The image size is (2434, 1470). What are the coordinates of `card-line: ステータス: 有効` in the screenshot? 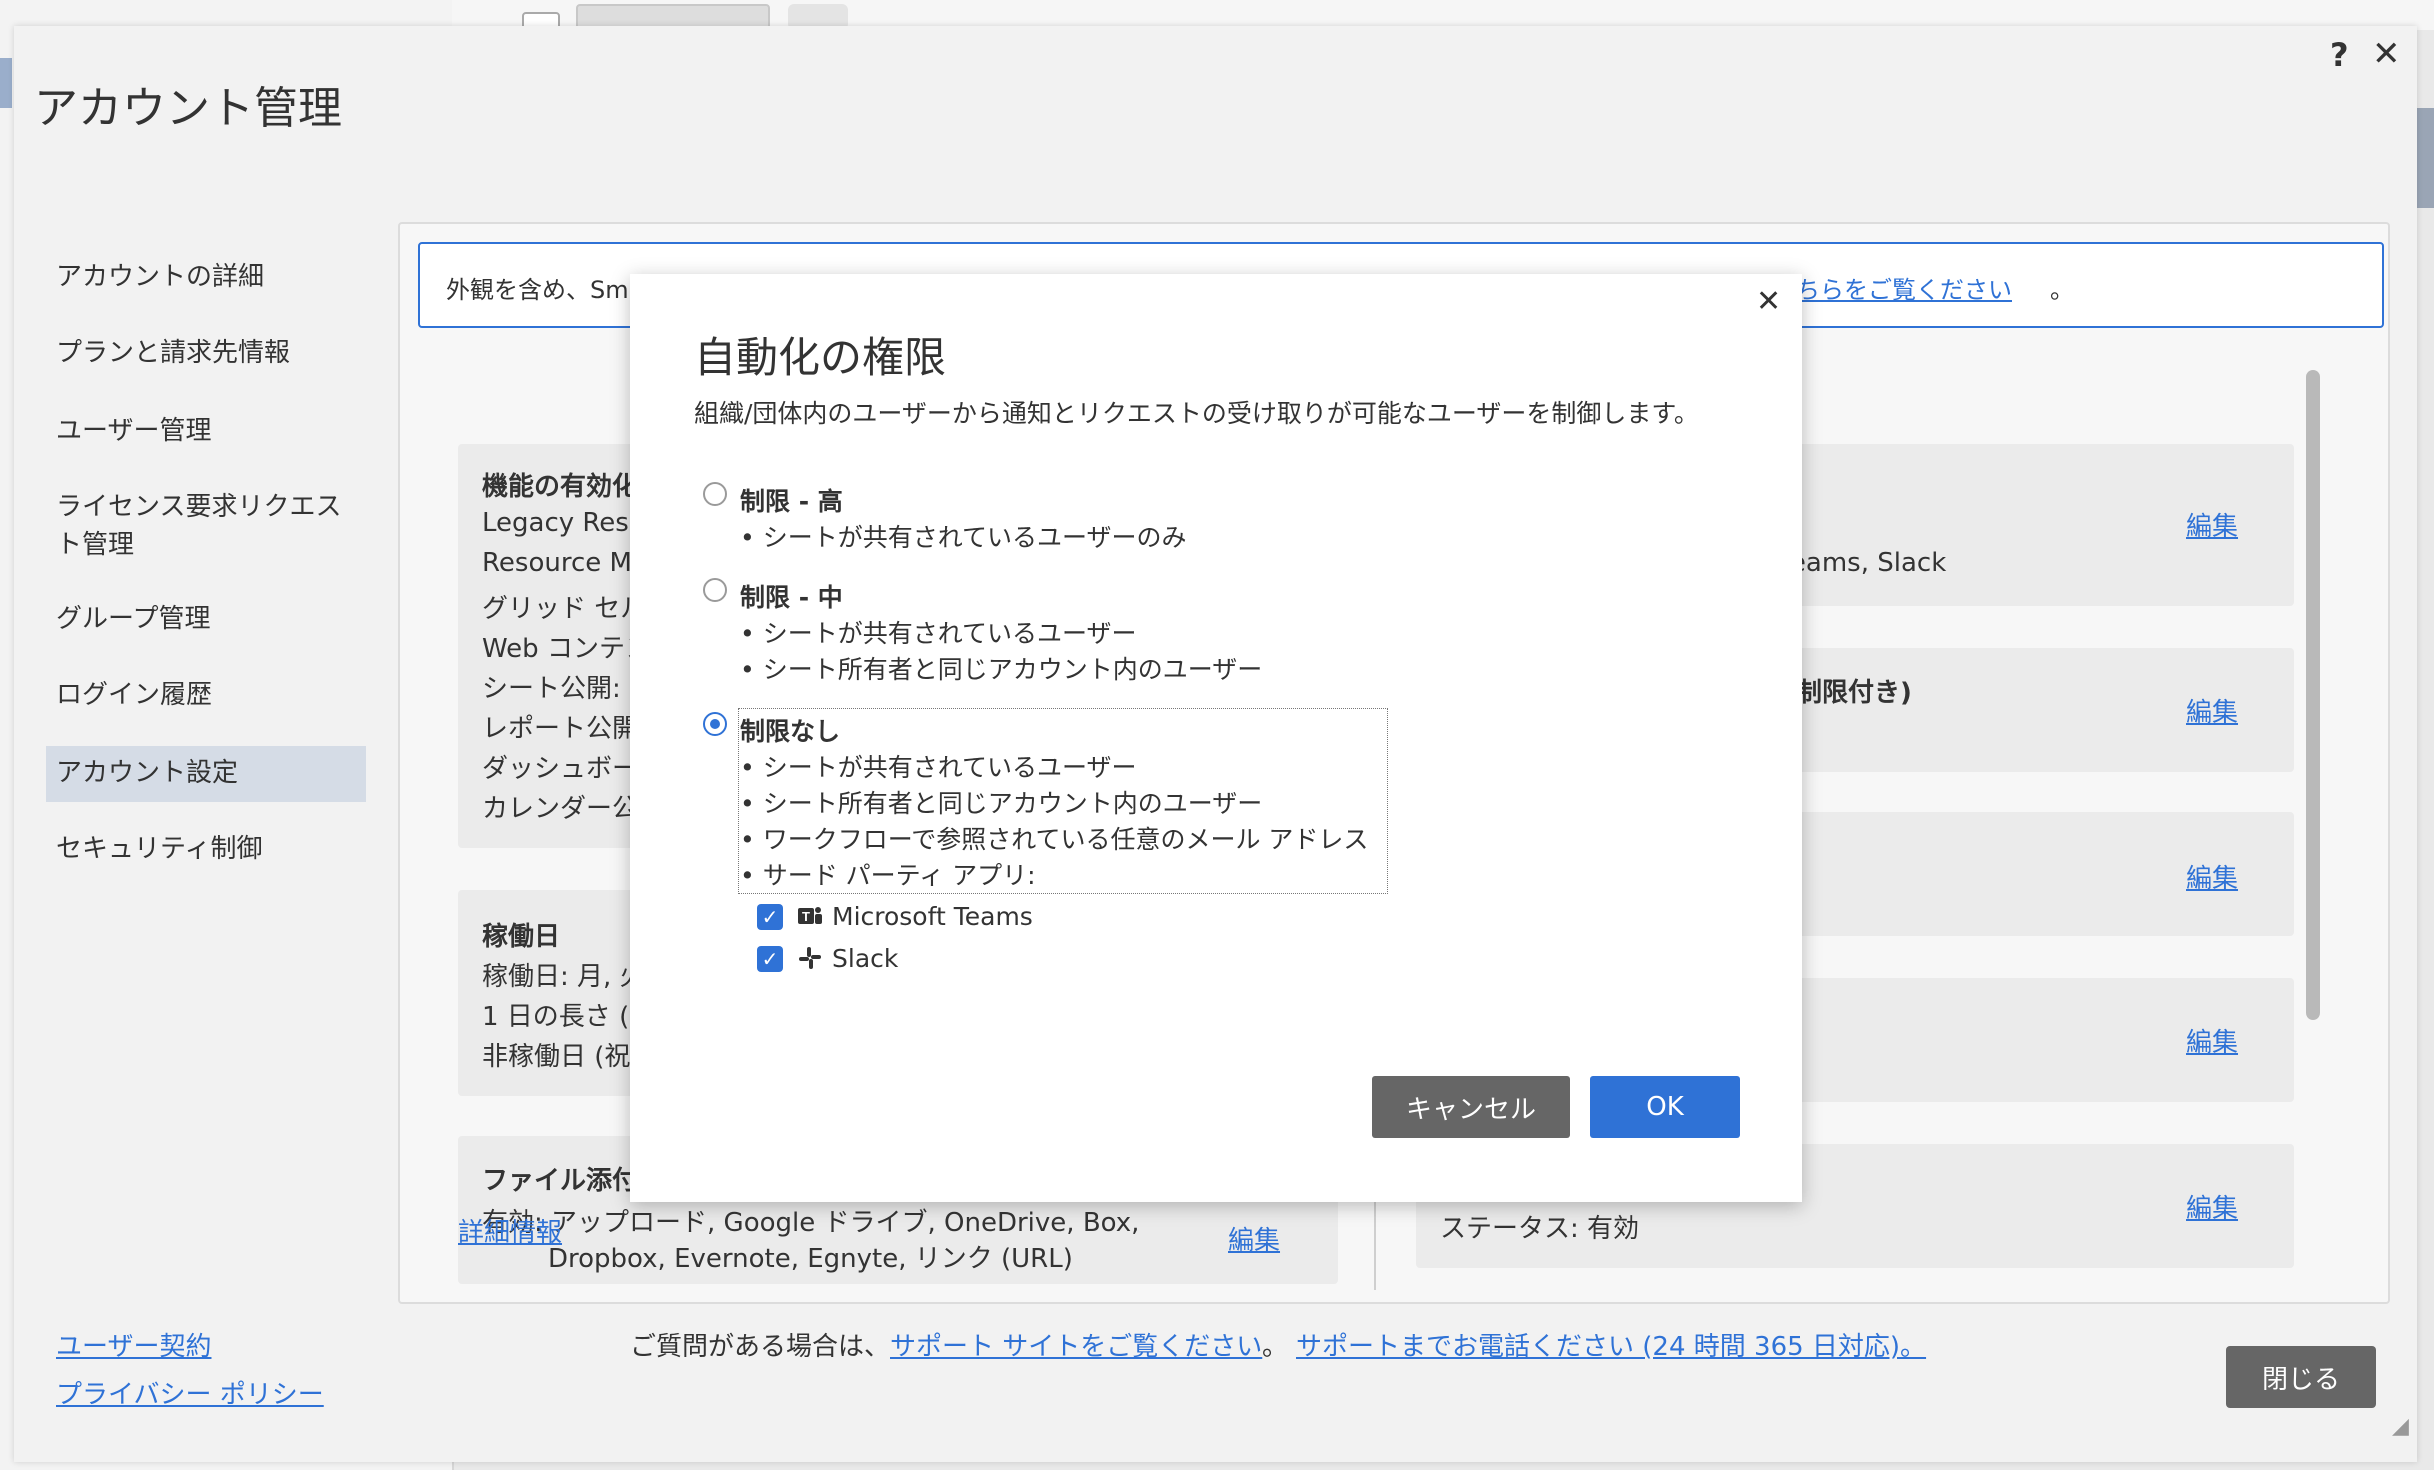 It's located at (1540, 1229).